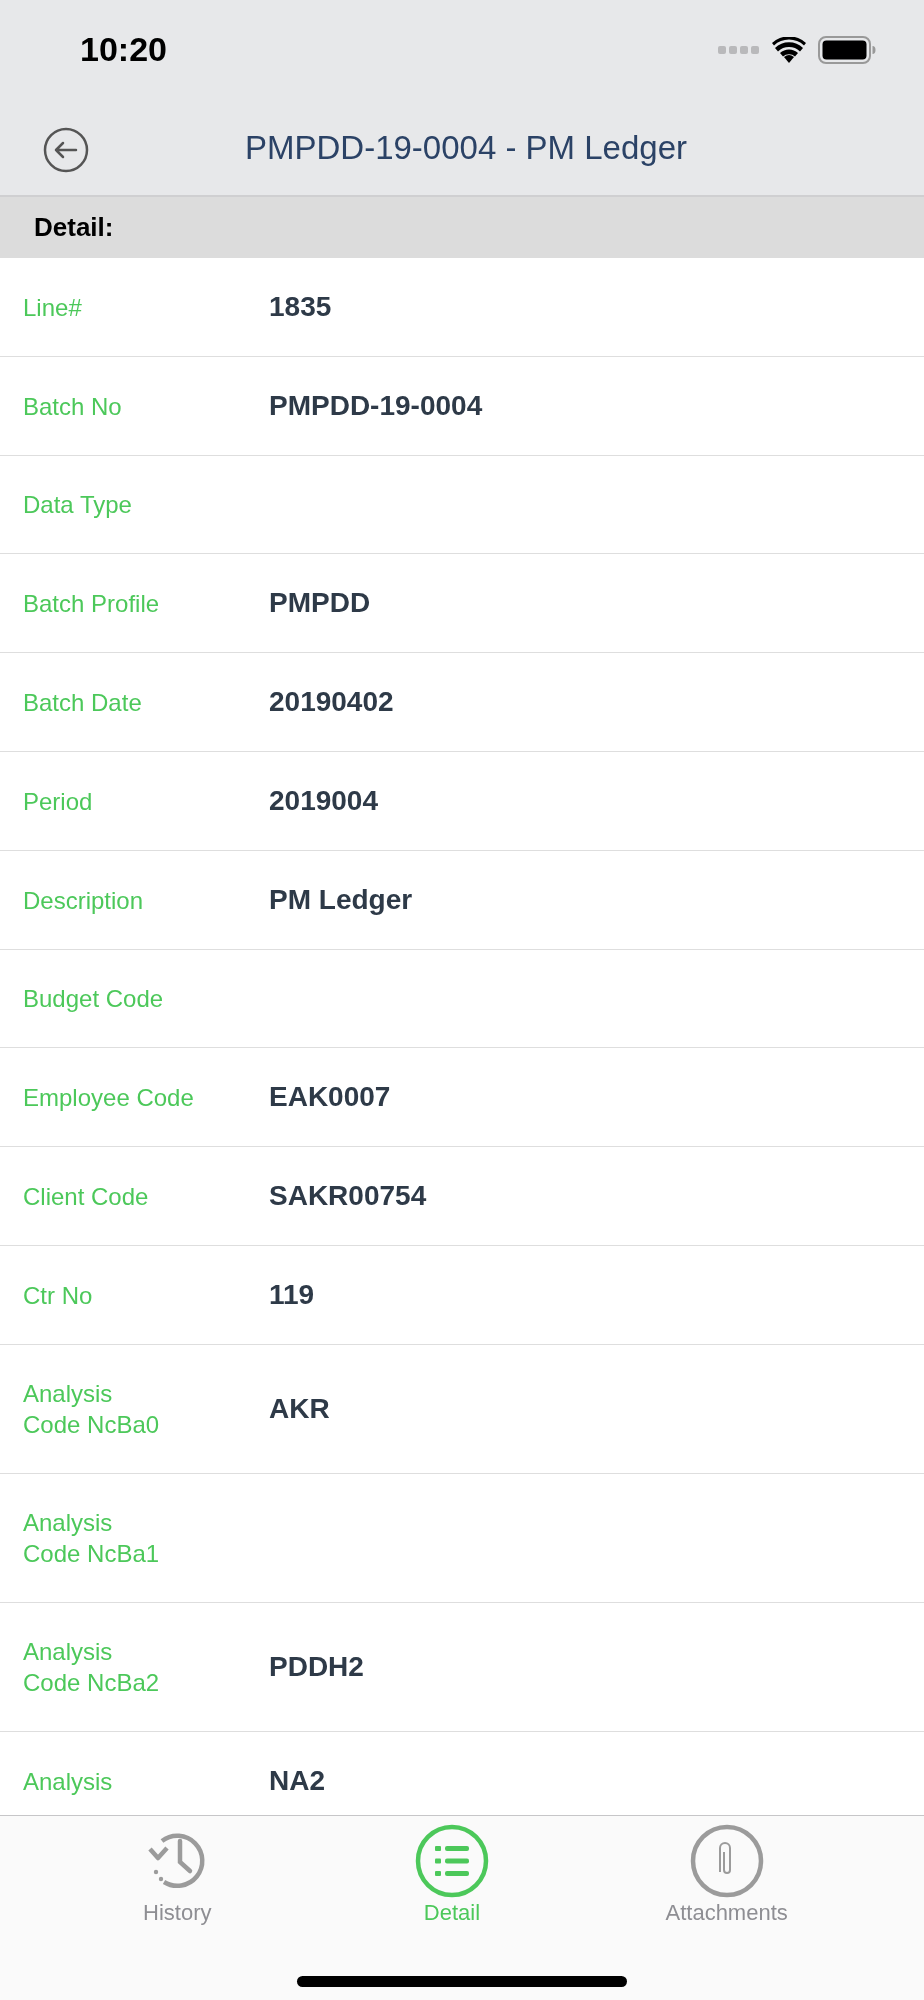 The width and height of the screenshot is (924, 2000). What do you see at coordinates (292, 1295) in the screenshot?
I see `field-value: 119` at bounding box center [292, 1295].